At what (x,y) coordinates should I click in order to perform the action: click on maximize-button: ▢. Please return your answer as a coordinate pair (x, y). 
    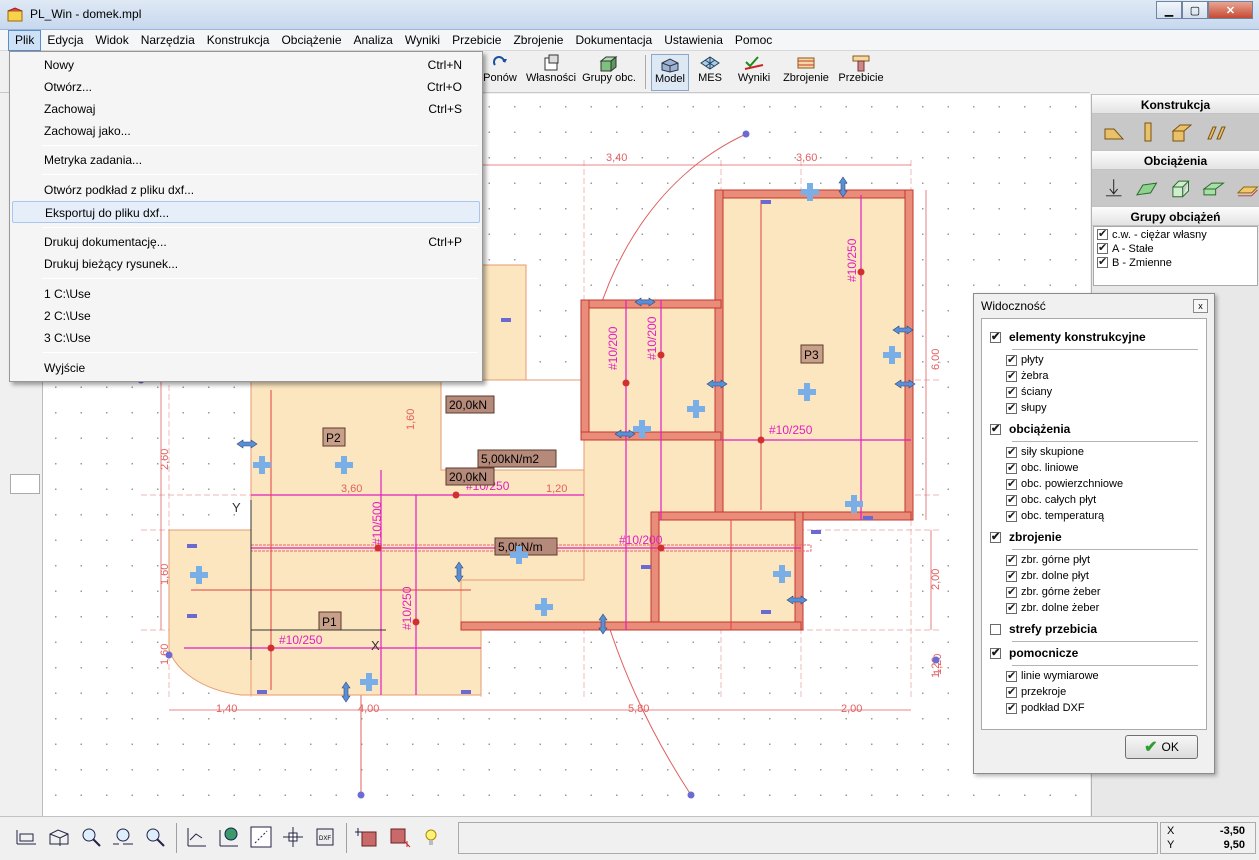
    Looking at the image, I should click on (1195, 10).